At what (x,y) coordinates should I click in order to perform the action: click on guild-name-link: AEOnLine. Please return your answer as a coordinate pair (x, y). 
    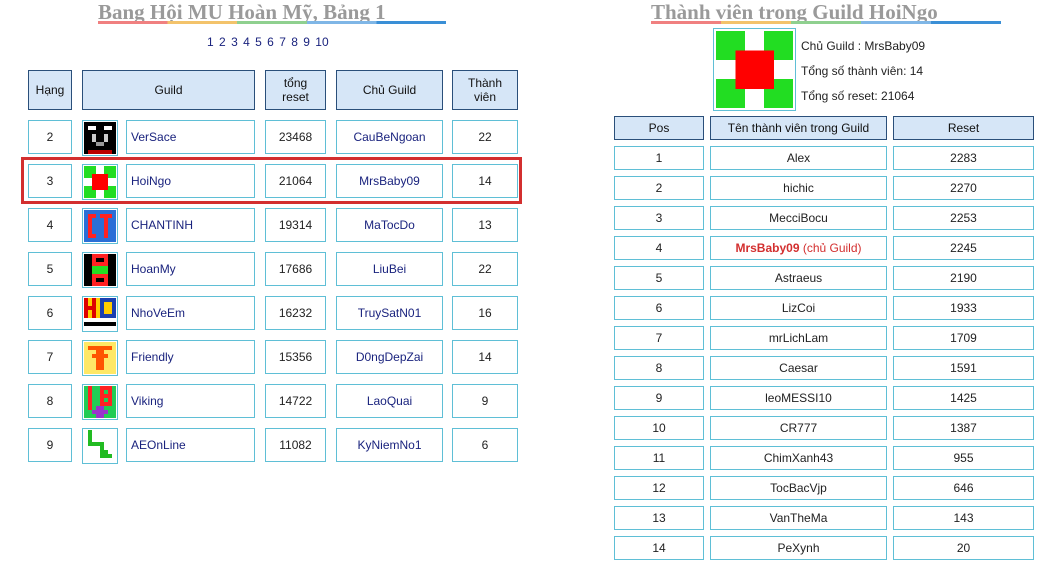
    Looking at the image, I should click on (158, 445).